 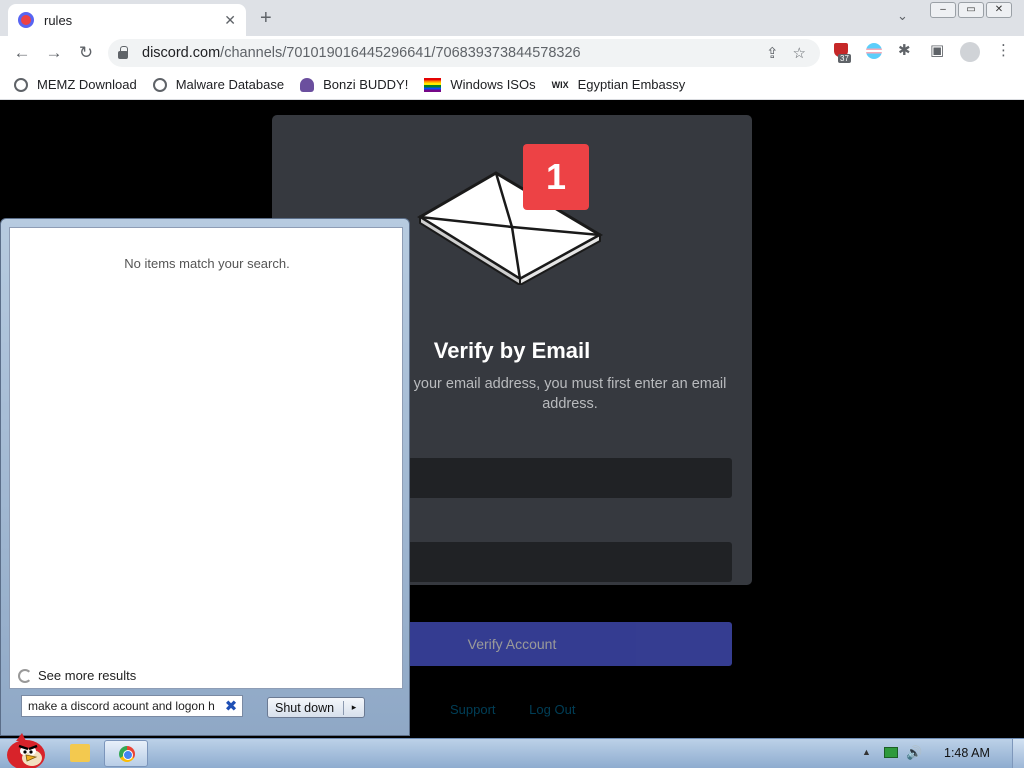 I want to click on back-button: ←, so click(x=22, y=53).